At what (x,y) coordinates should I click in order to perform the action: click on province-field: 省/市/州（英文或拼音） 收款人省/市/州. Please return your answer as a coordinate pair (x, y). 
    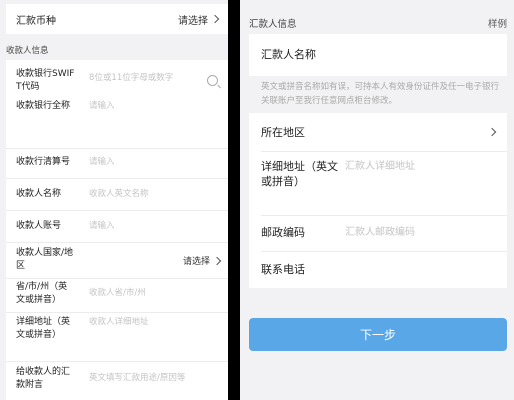
    Looking at the image, I should click on (119, 296).